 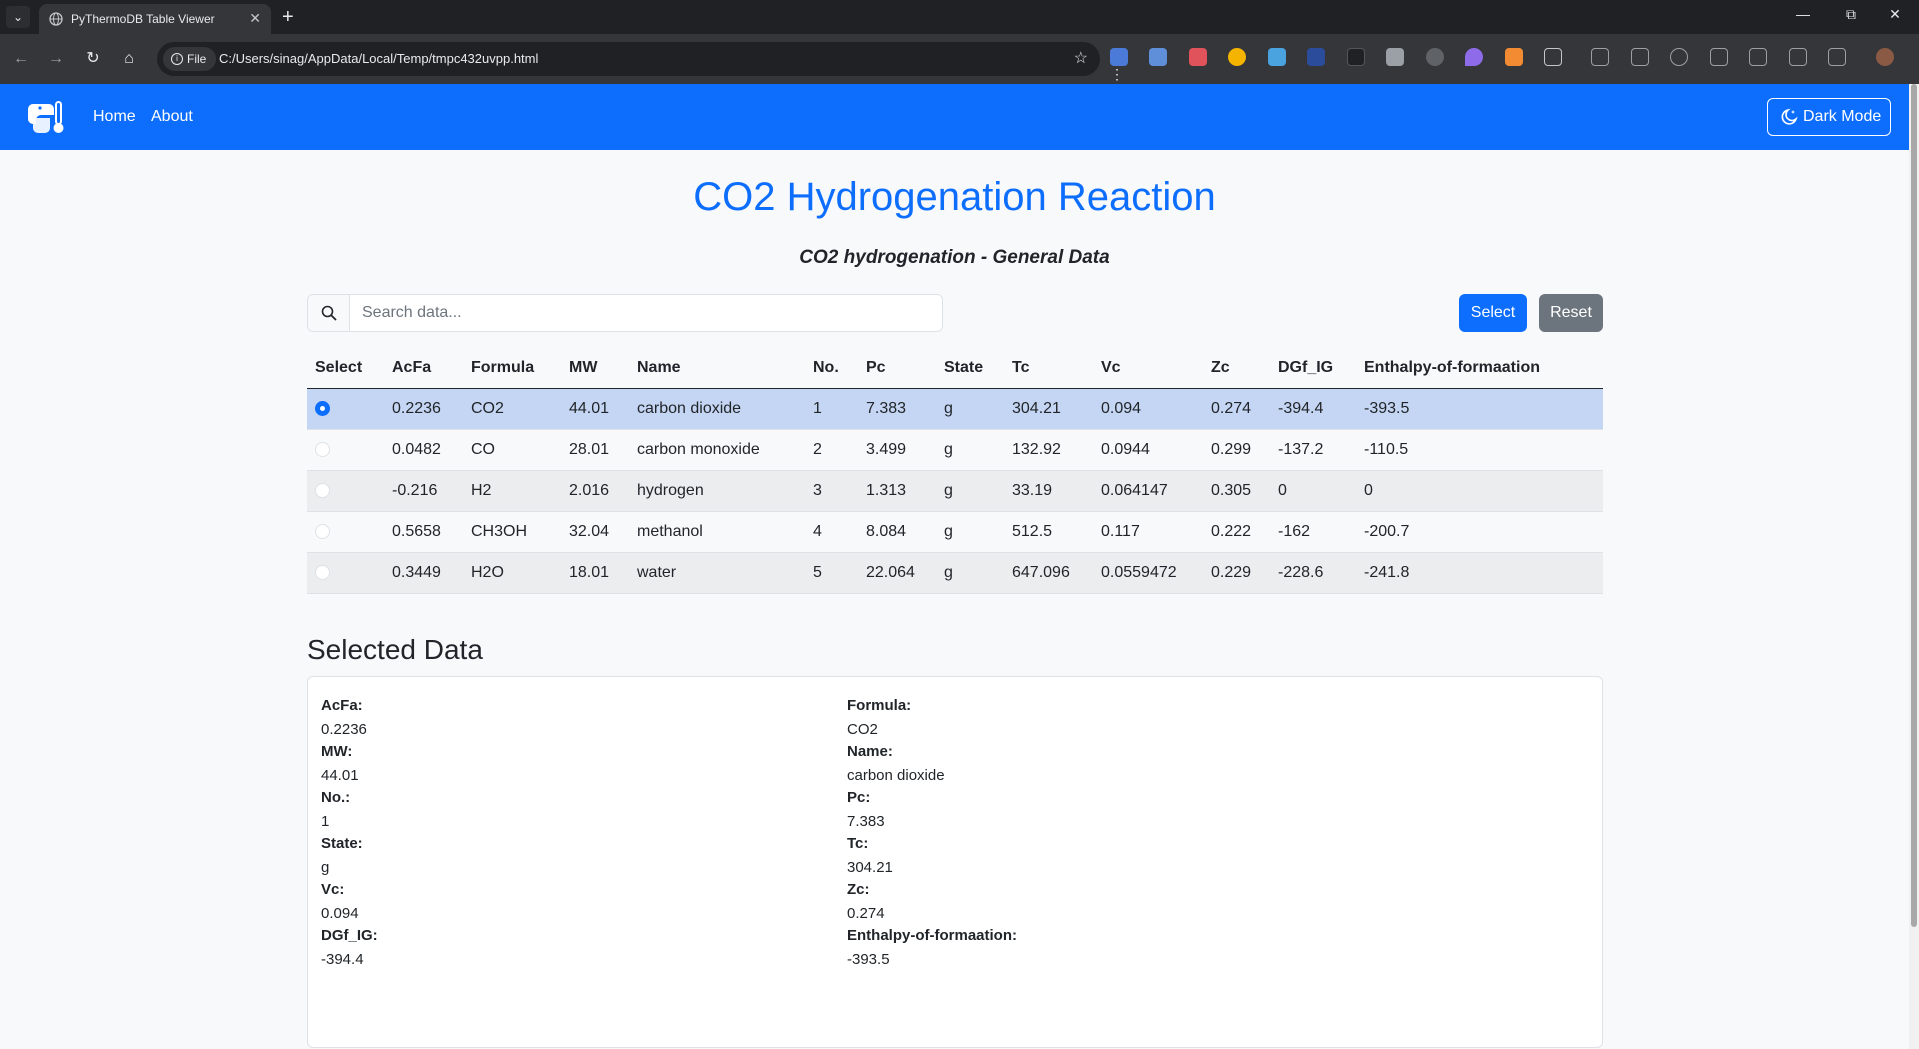 I want to click on column-header: DGf_IG, so click(x=1313, y=368).